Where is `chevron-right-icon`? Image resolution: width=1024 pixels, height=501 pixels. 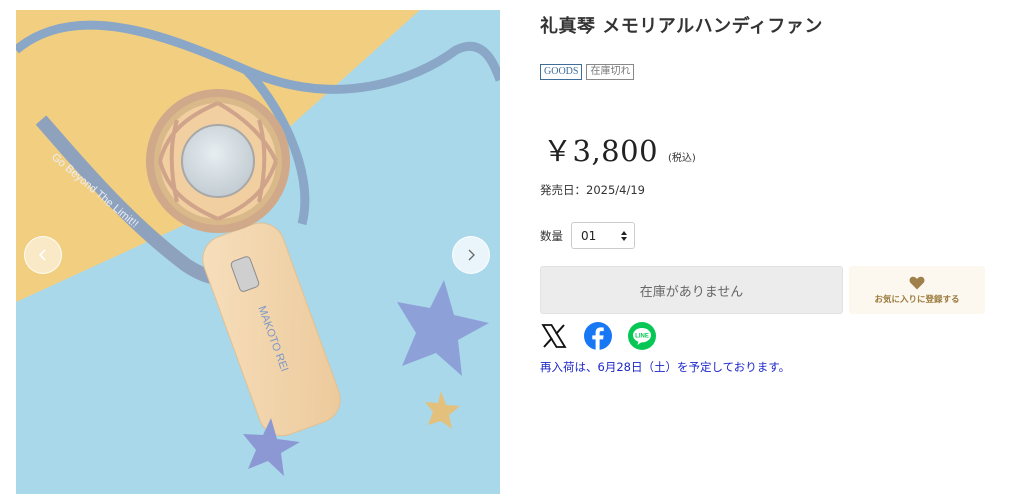
chevron-right-icon is located at coordinates (471, 255).